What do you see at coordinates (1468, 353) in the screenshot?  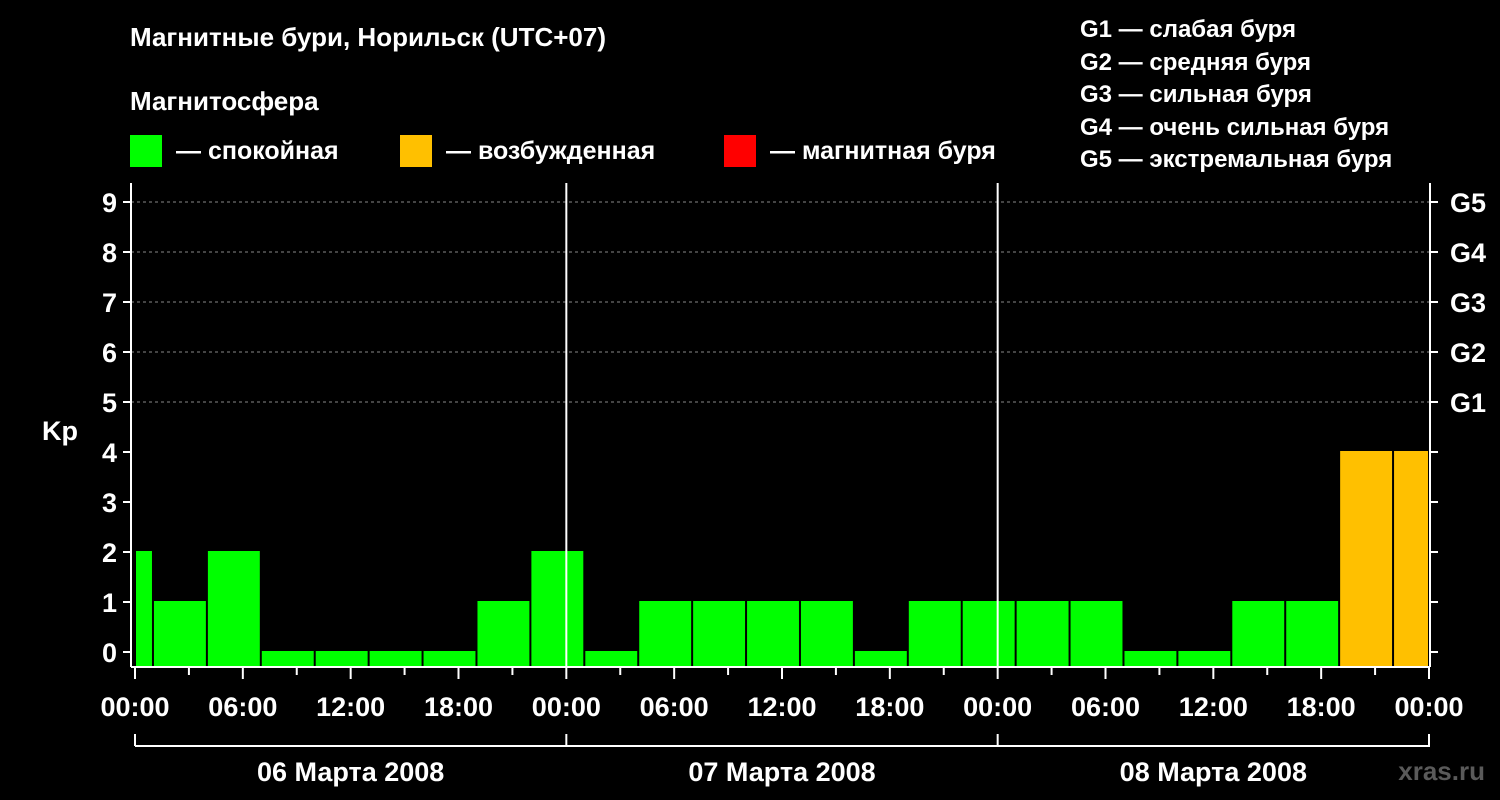 I see `g-scale-label: G2` at bounding box center [1468, 353].